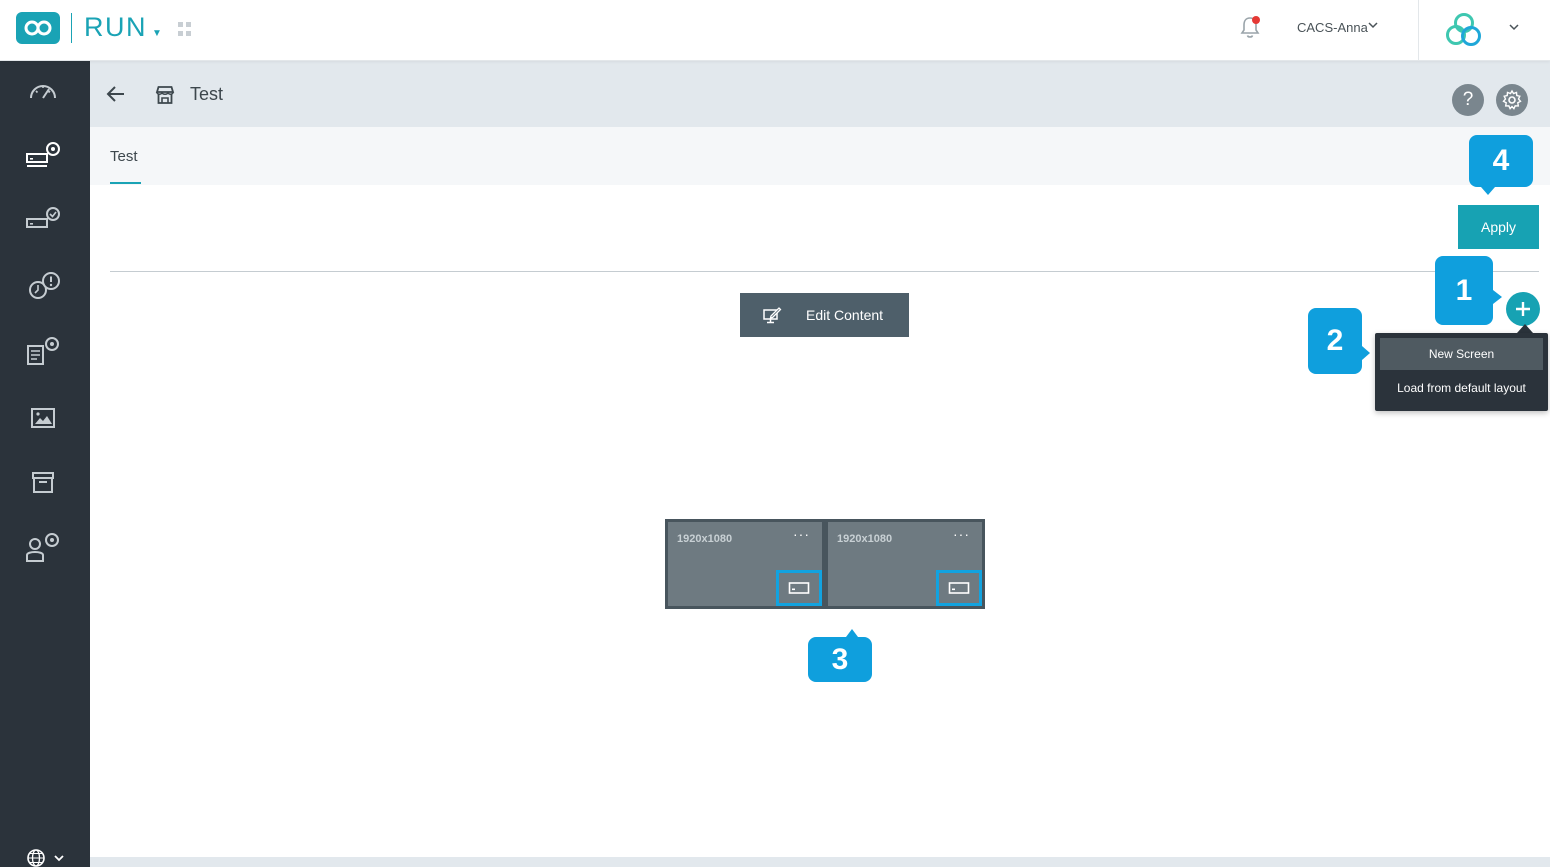 The image size is (1550, 867). What do you see at coordinates (1256, 20) in the screenshot?
I see `notification-dot` at bounding box center [1256, 20].